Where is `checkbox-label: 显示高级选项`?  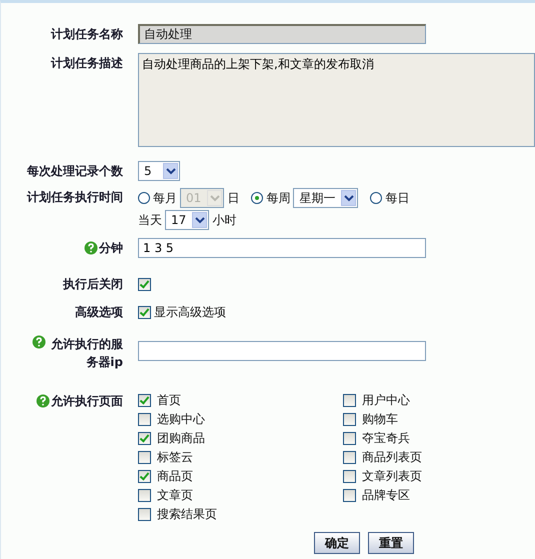
checkbox-label: 显示高级选项 is located at coordinates (190, 312).